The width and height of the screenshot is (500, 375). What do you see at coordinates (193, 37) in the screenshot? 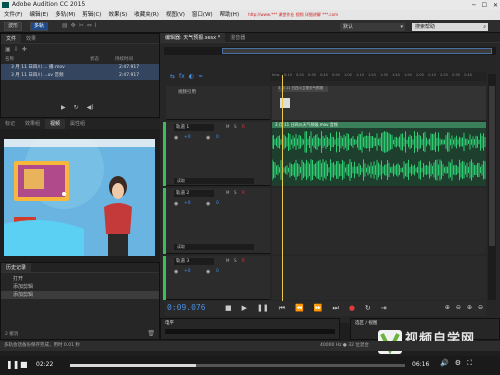
I see `tab-editor: 编辑器: 天气预报.sesx *` at bounding box center [193, 37].